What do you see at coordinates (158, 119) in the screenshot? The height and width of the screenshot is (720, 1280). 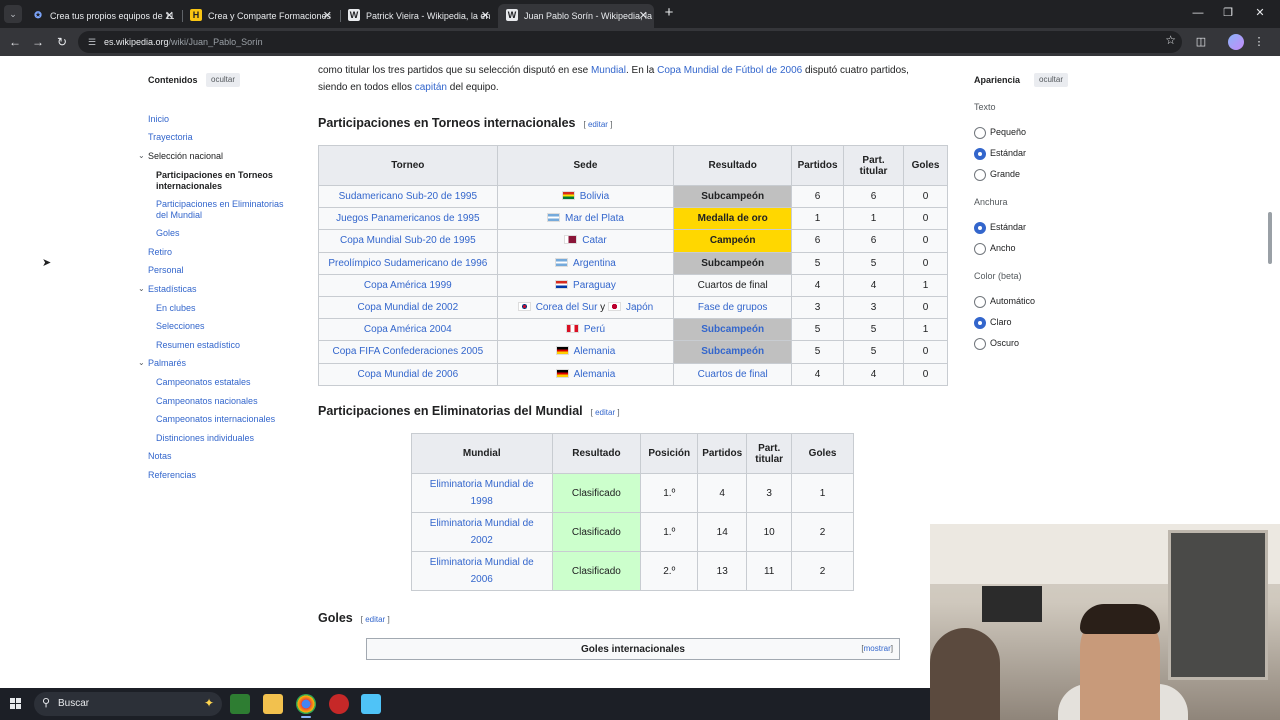 I see `toc-item-inicio: Inicio` at bounding box center [158, 119].